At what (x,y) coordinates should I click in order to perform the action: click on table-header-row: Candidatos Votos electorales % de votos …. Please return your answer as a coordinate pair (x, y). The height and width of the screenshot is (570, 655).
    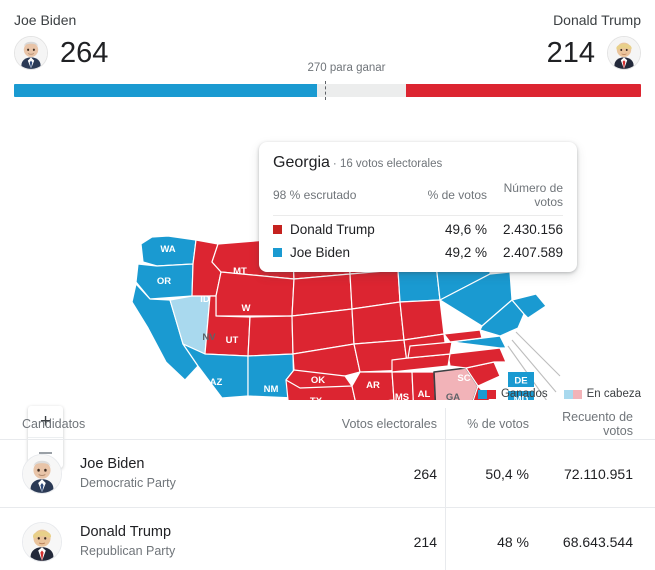
    Looking at the image, I should click on (327, 424).